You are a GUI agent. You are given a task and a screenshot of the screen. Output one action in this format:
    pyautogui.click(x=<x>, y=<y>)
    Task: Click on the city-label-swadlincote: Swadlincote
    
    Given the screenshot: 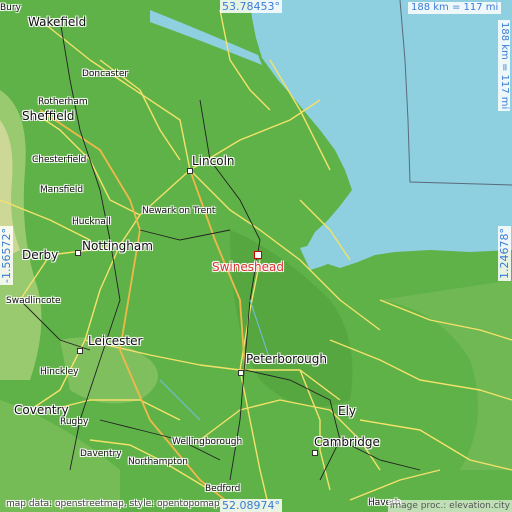 What is the action you would take?
    pyautogui.click(x=33, y=301)
    